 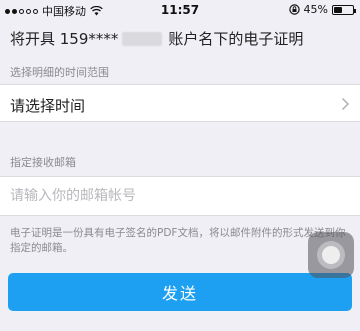 What do you see at coordinates (64, 39) in the screenshot?
I see `title-prefix: 将开具 159****` at bounding box center [64, 39].